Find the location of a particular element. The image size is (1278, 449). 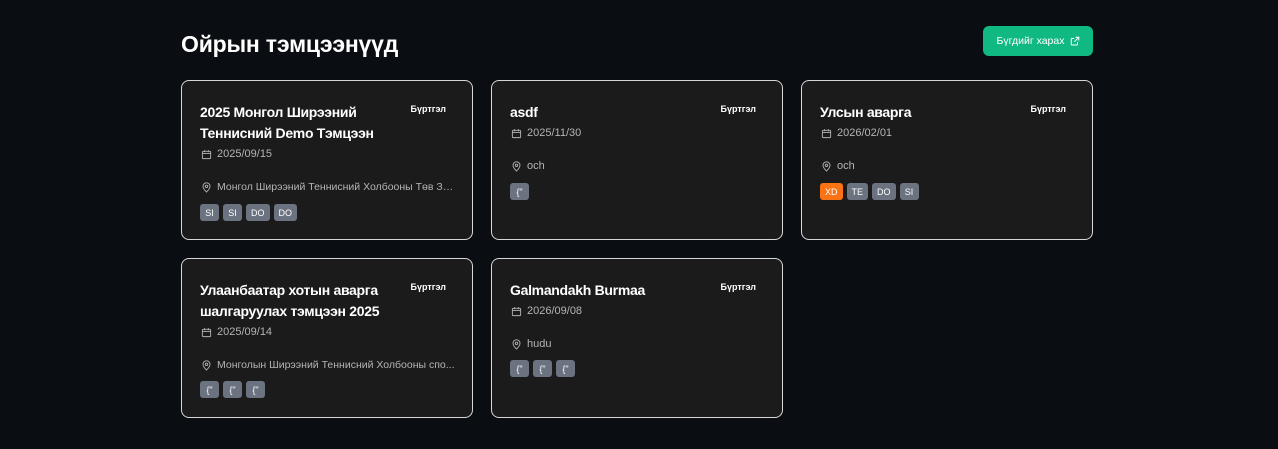

tournament-date: 2025/11/30 is located at coordinates (546, 133).